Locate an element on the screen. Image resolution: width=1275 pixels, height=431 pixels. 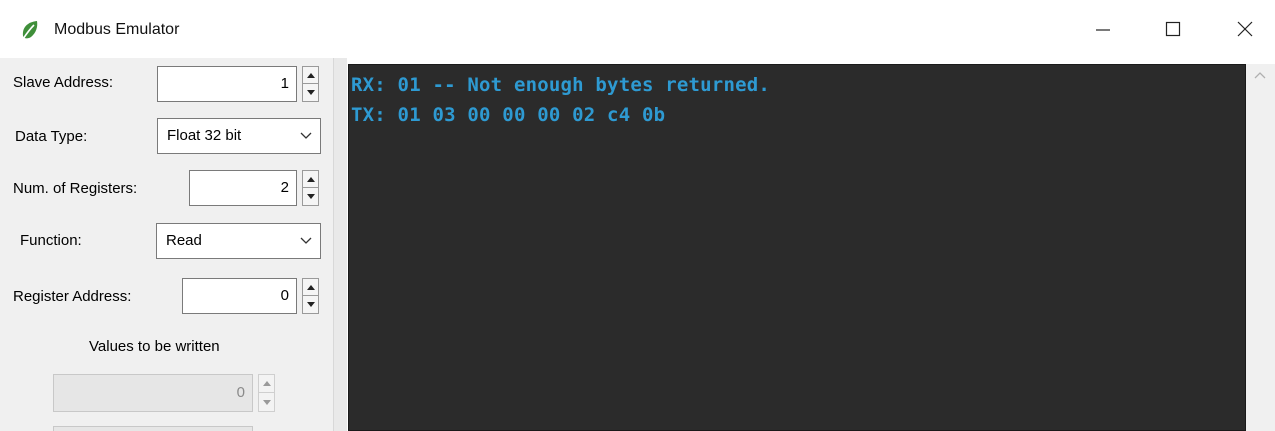
num-registers-spinner is located at coordinates (310, 188).